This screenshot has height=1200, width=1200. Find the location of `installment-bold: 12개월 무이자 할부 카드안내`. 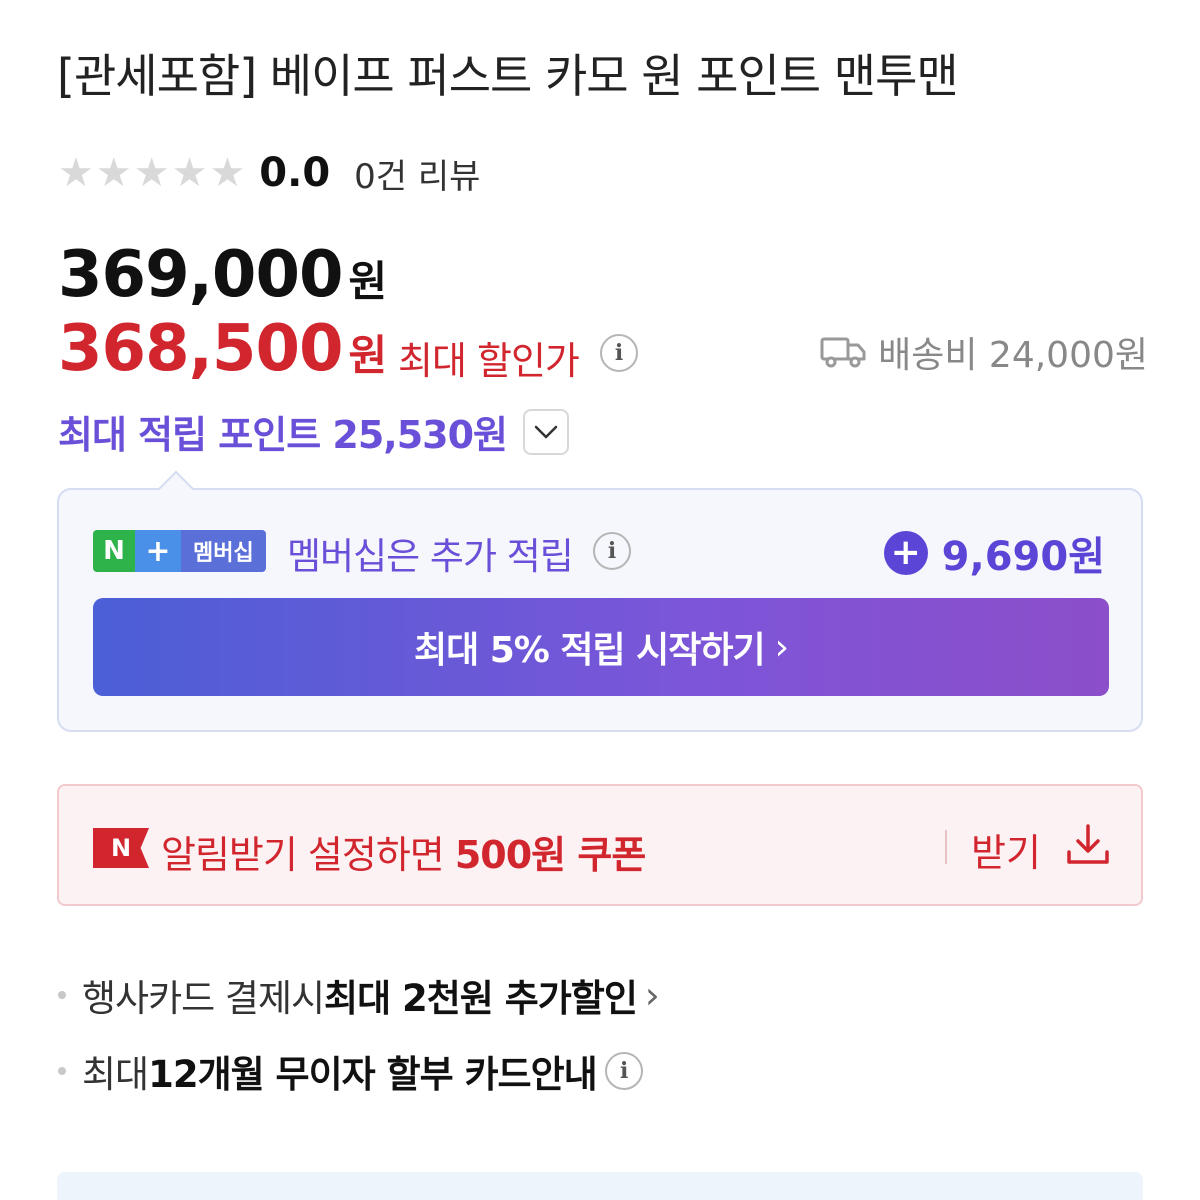

installment-bold: 12개월 무이자 할부 카드안내 is located at coordinates (373, 1074).